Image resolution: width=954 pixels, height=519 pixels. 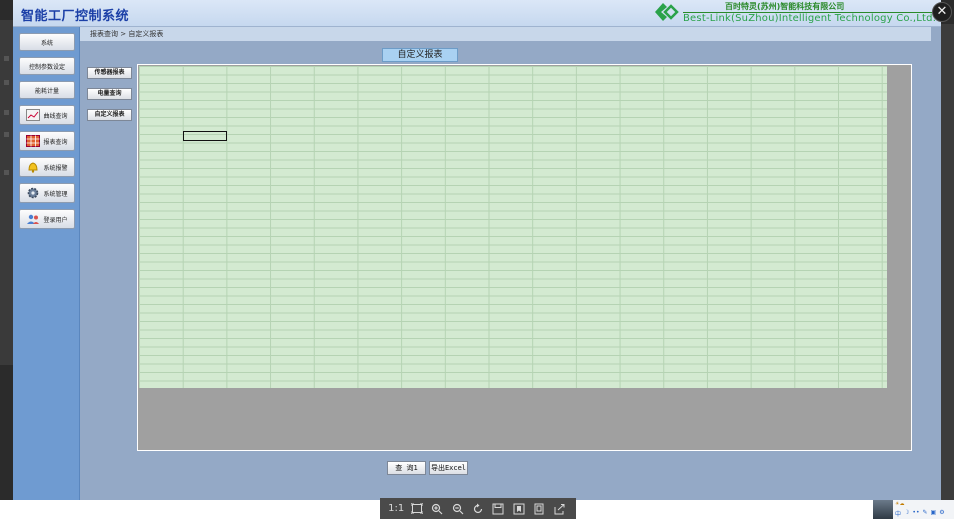 What do you see at coordinates (448, 468) in the screenshot?
I see `export-excel-button: 导出Excel` at bounding box center [448, 468].